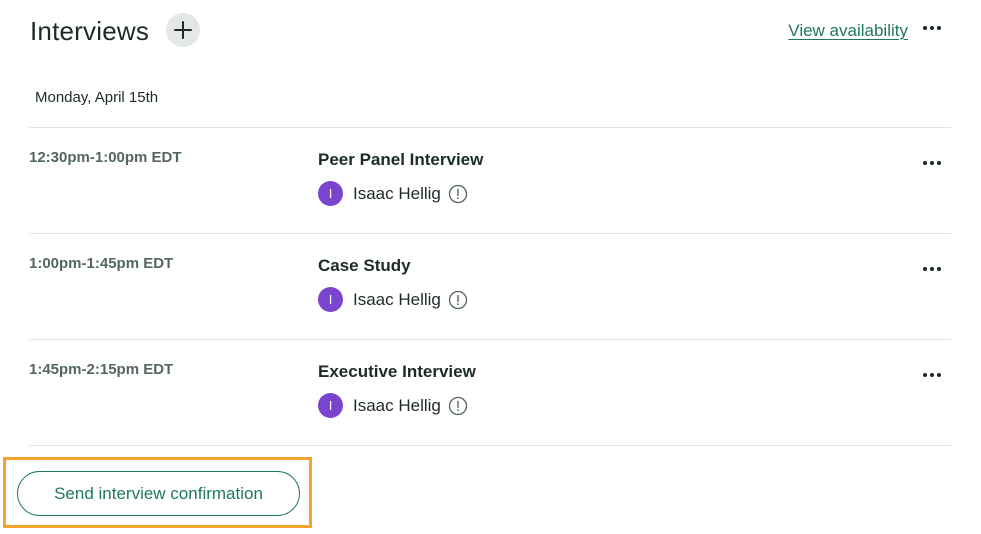 This screenshot has height=534, width=981. Describe the element at coordinates (397, 372) in the screenshot. I see `interview-title: Executive Interview` at that location.